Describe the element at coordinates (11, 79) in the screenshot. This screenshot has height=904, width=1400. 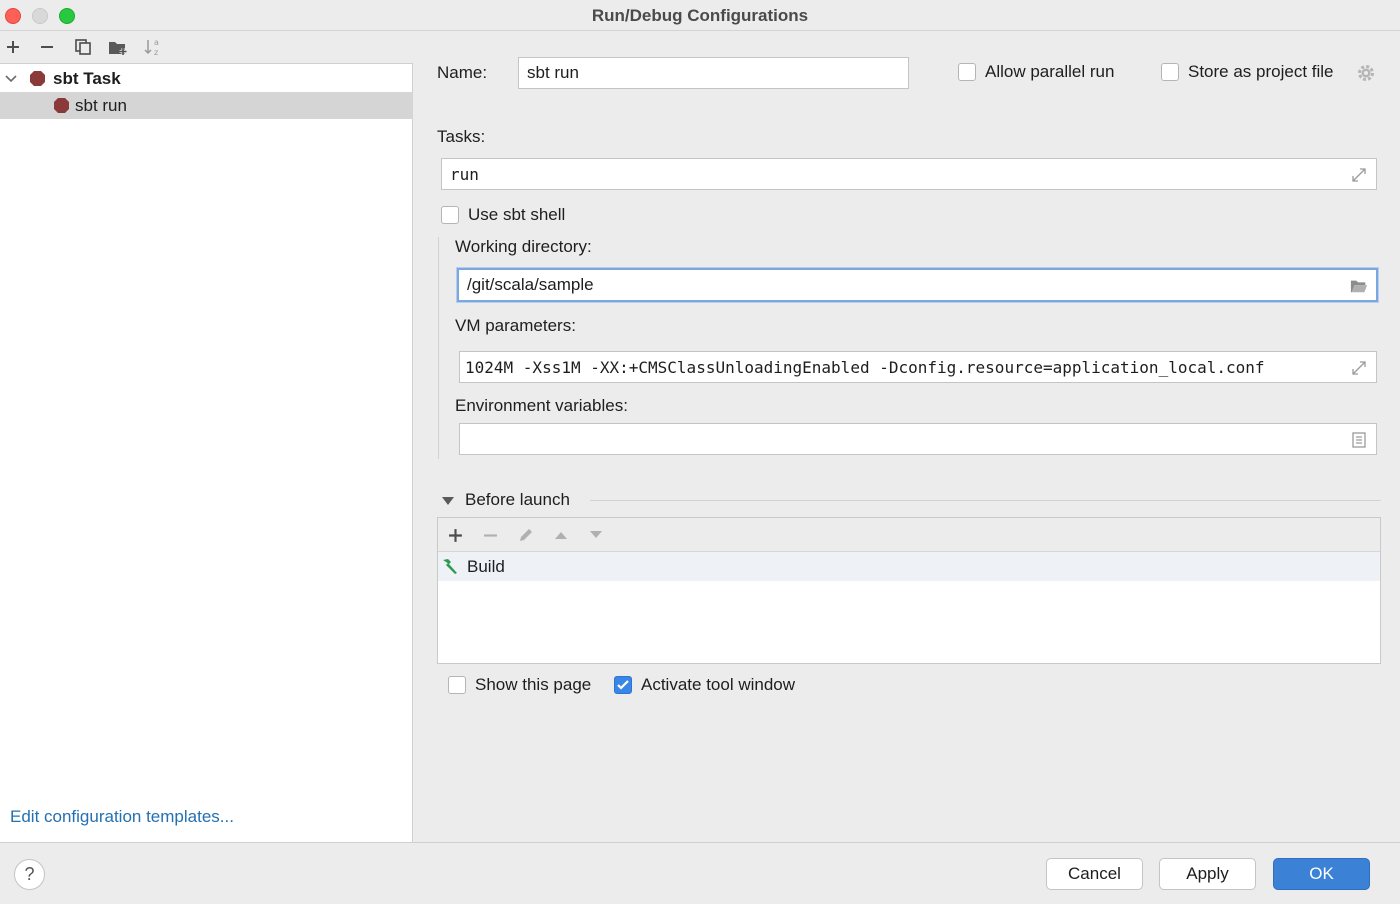
I see `chevron-down-icon` at that location.